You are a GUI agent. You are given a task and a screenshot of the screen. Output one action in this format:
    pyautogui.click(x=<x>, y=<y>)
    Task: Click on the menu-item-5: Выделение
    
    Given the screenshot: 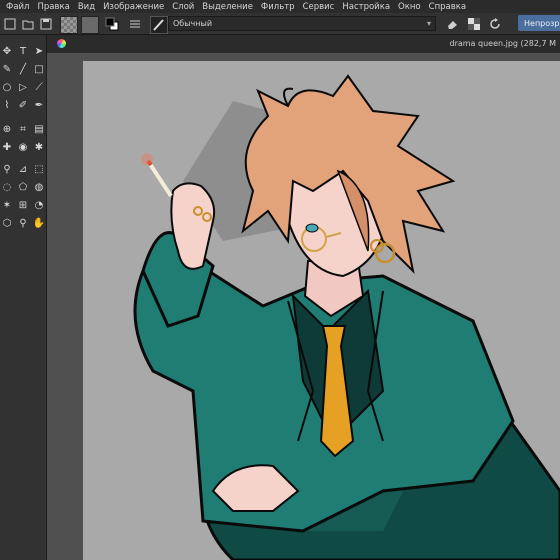 What is the action you would take?
    pyautogui.click(x=227, y=7)
    